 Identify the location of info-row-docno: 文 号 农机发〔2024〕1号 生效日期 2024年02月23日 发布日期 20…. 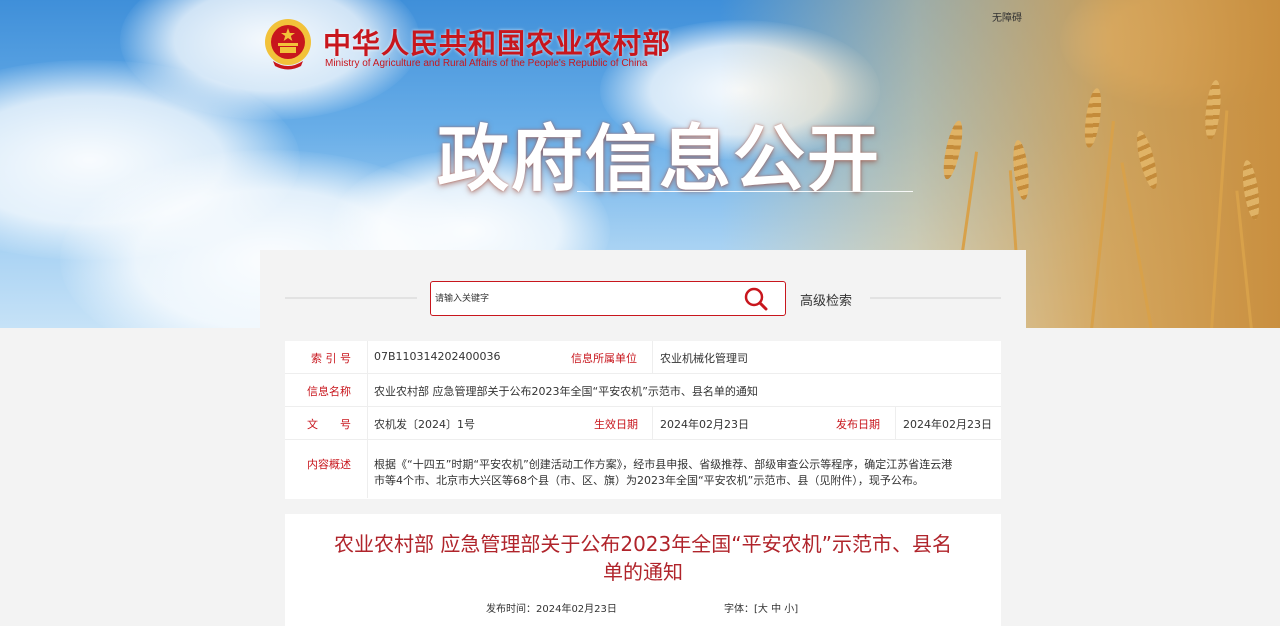
(643, 423).